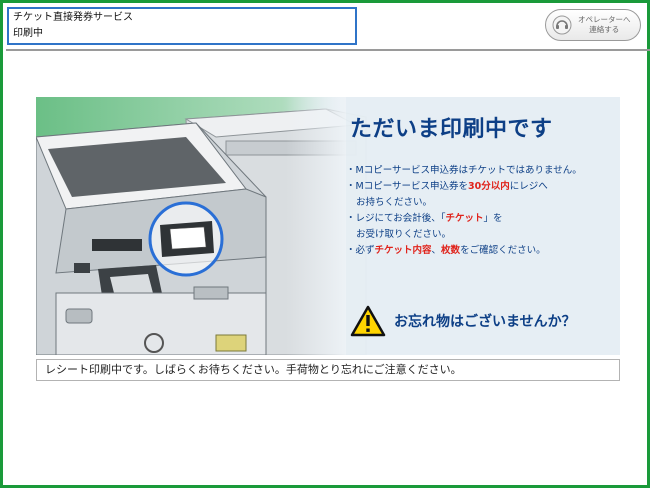  Describe the element at coordinates (404, 234) in the screenshot. I see `instruction-item-continued: お受け取りください。` at that location.